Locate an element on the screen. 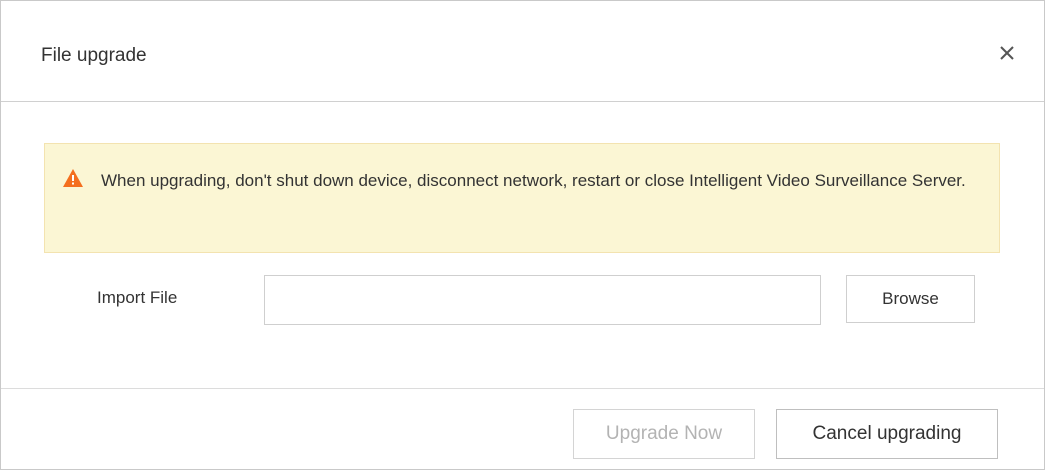 The image size is (1045, 470). dialog-title: File upgrade is located at coordinates (94, 55).